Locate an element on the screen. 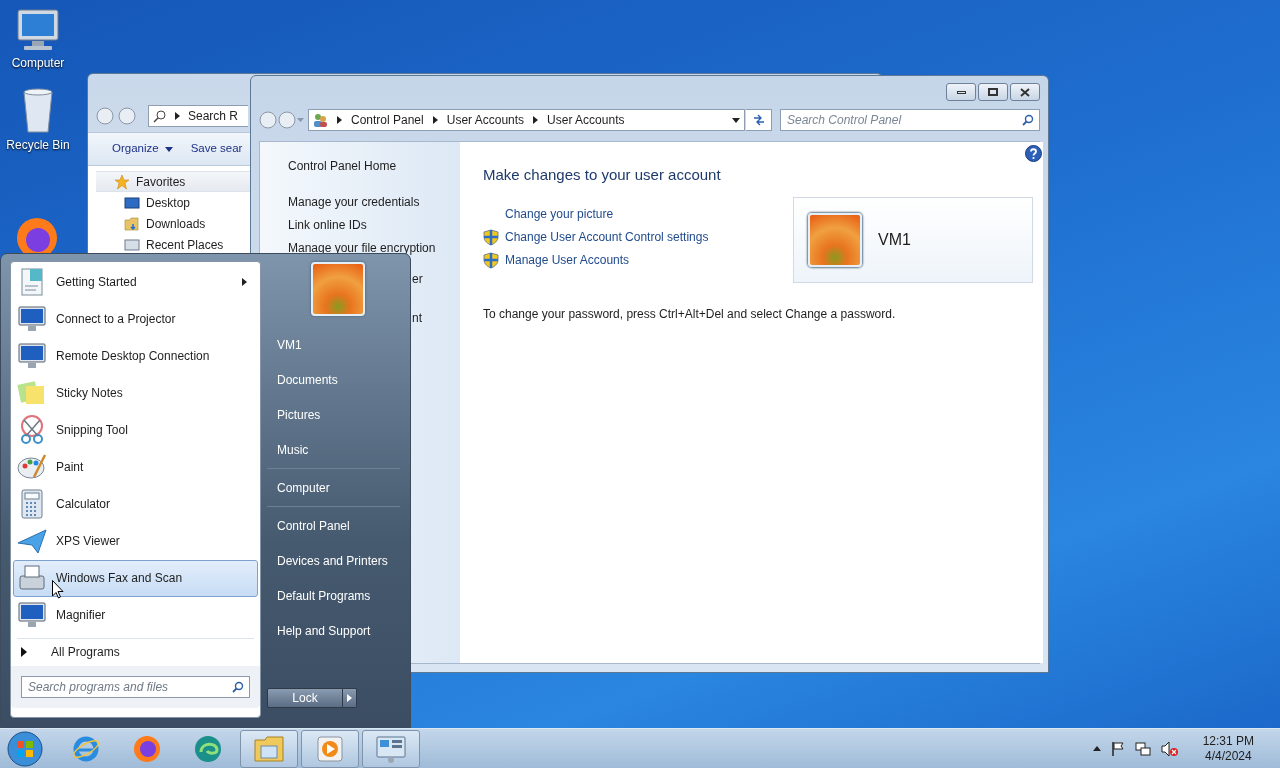 The image size is (1280, 768). program-item: Snipping Tool is located at coordinates (135, 430).